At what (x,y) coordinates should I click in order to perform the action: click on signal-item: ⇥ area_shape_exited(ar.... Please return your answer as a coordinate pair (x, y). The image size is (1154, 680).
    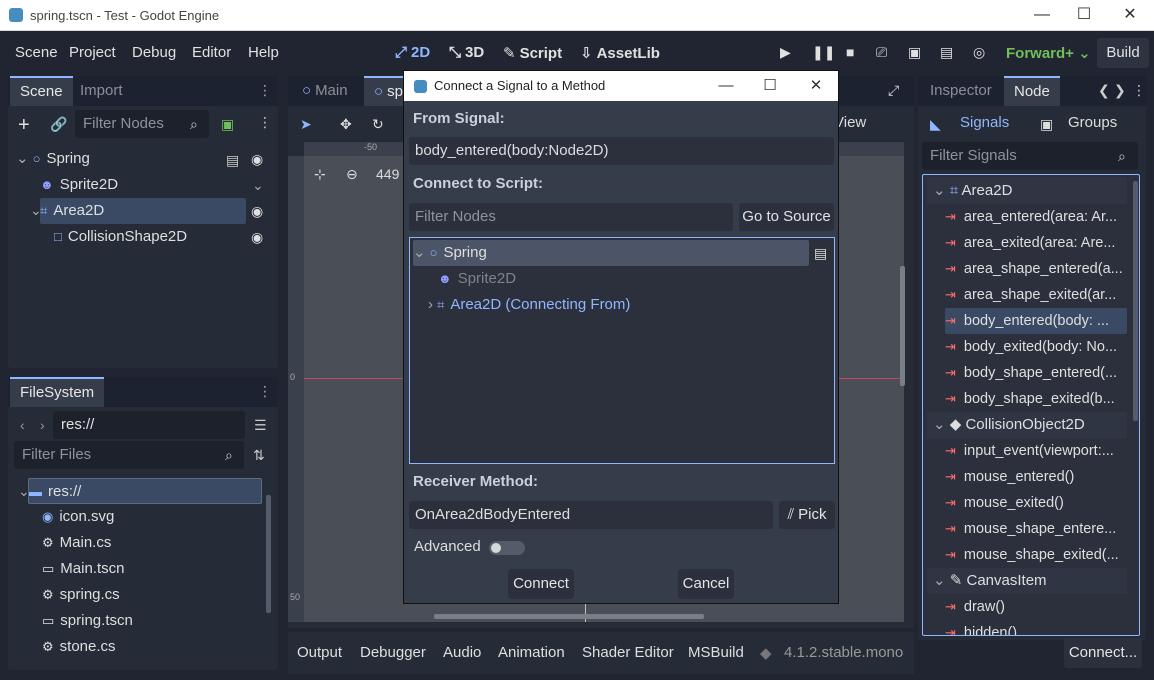
    Looking at the image, I should click on (1040, 295).